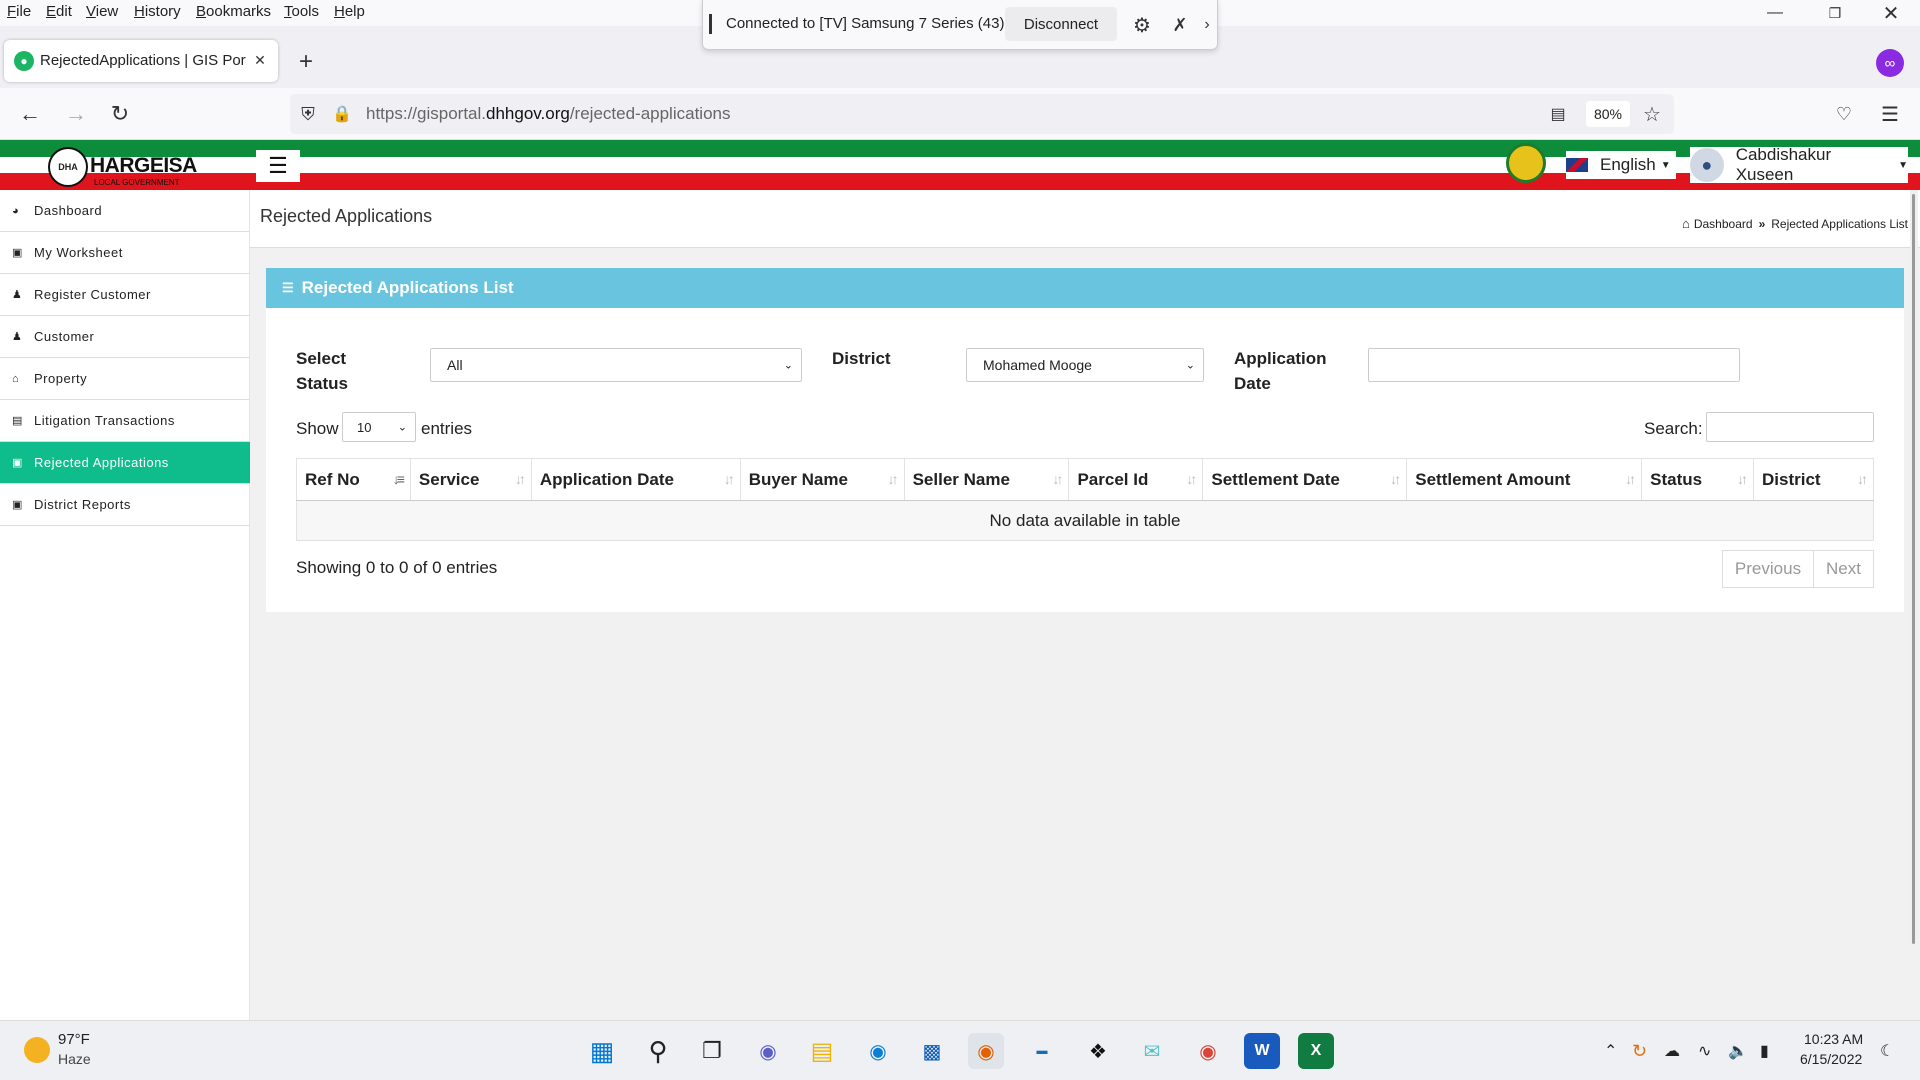 The width and height of the screenshot is (1920, 1080). I want to click on firefox-icon: ◉, so click(986, 1051).